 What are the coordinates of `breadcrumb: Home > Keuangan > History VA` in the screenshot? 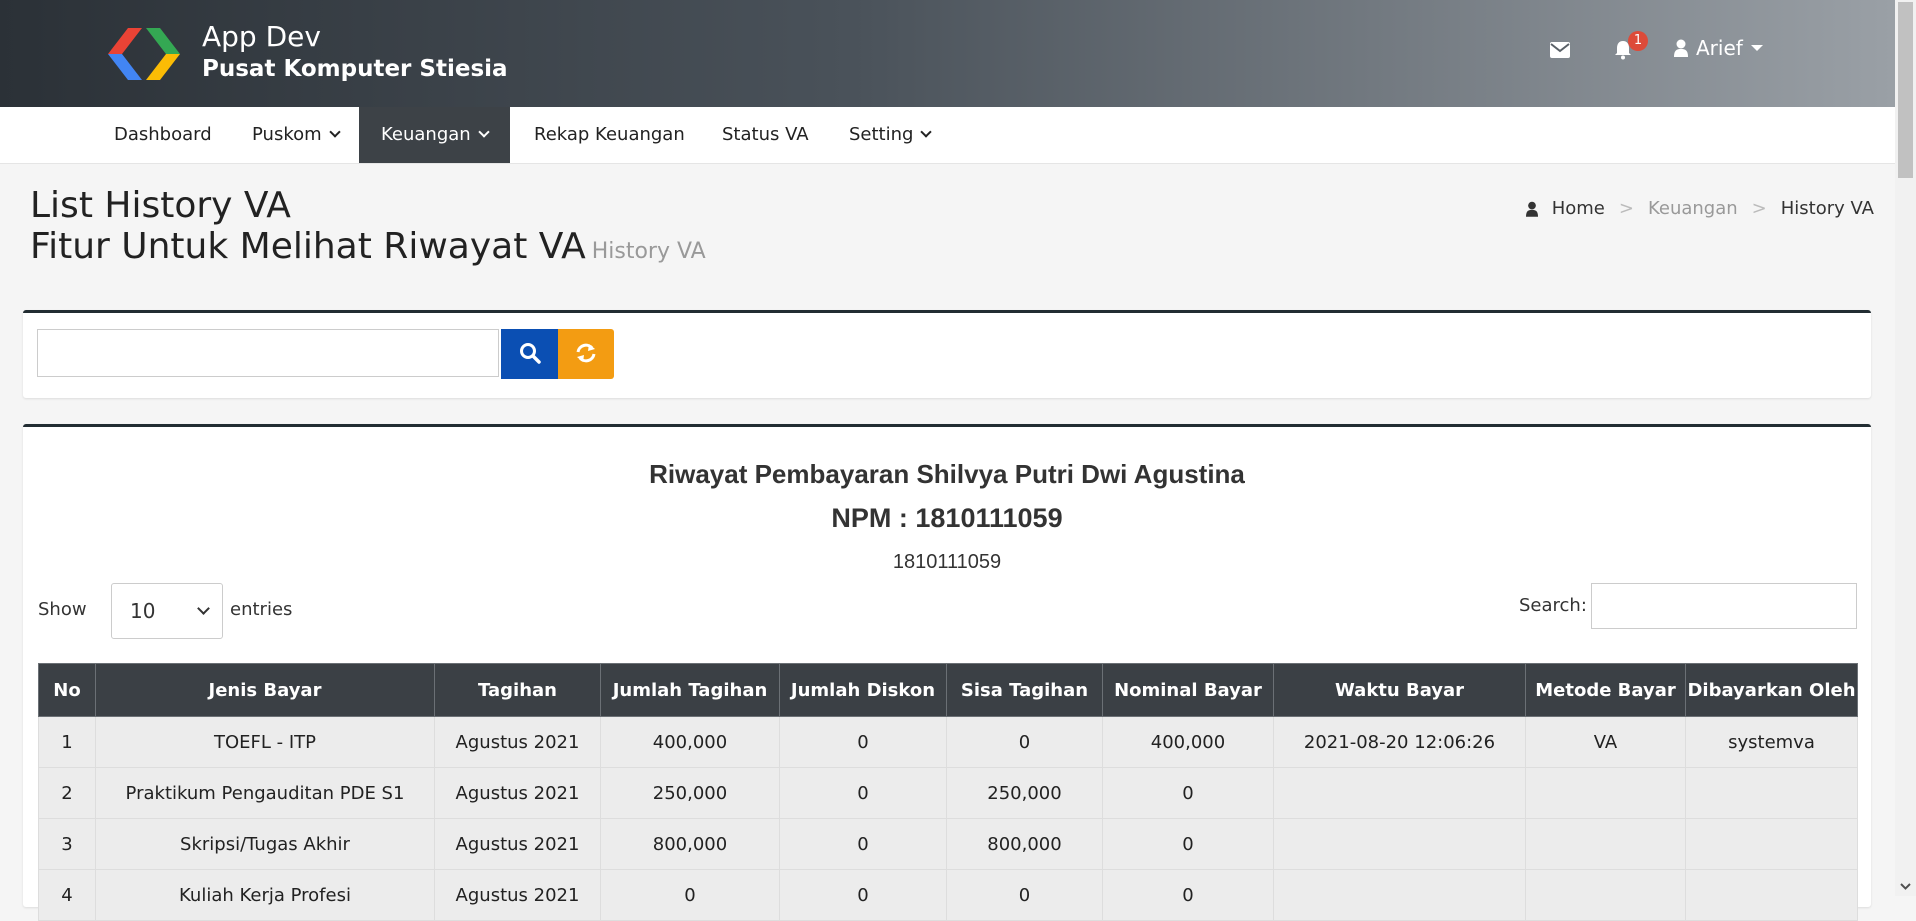 It's located at (1699, 208).